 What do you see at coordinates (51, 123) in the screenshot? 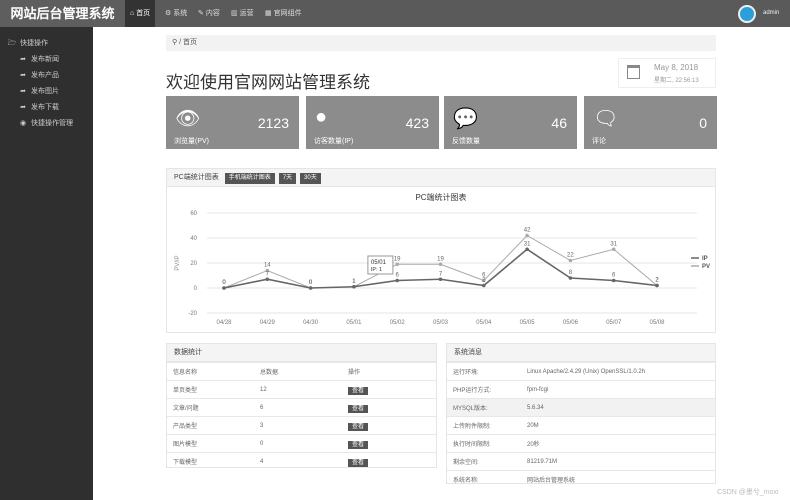
I see `item-label: 快捷操作管理` at bounding box center [51, 123].